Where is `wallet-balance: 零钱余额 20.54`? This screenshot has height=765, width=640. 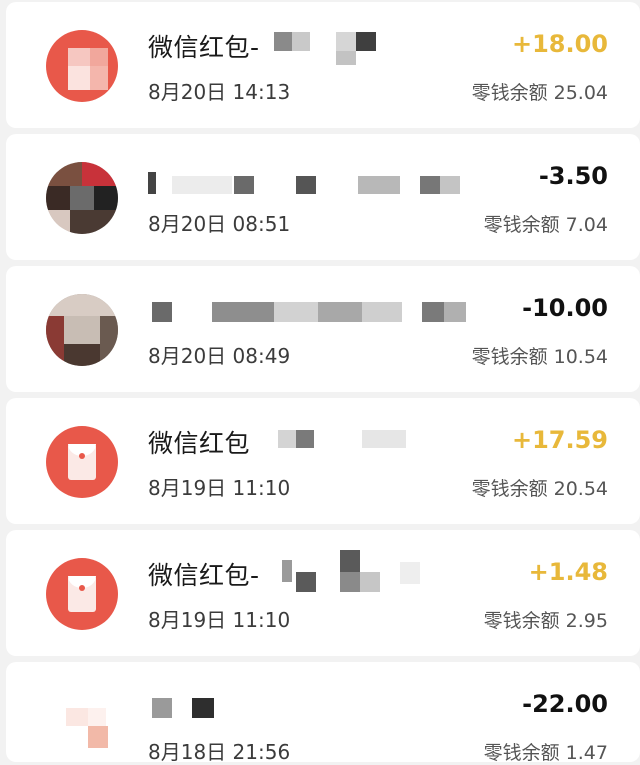 wallet-balance: 零钱余额 20.54 is located at coordinates (539, 489).